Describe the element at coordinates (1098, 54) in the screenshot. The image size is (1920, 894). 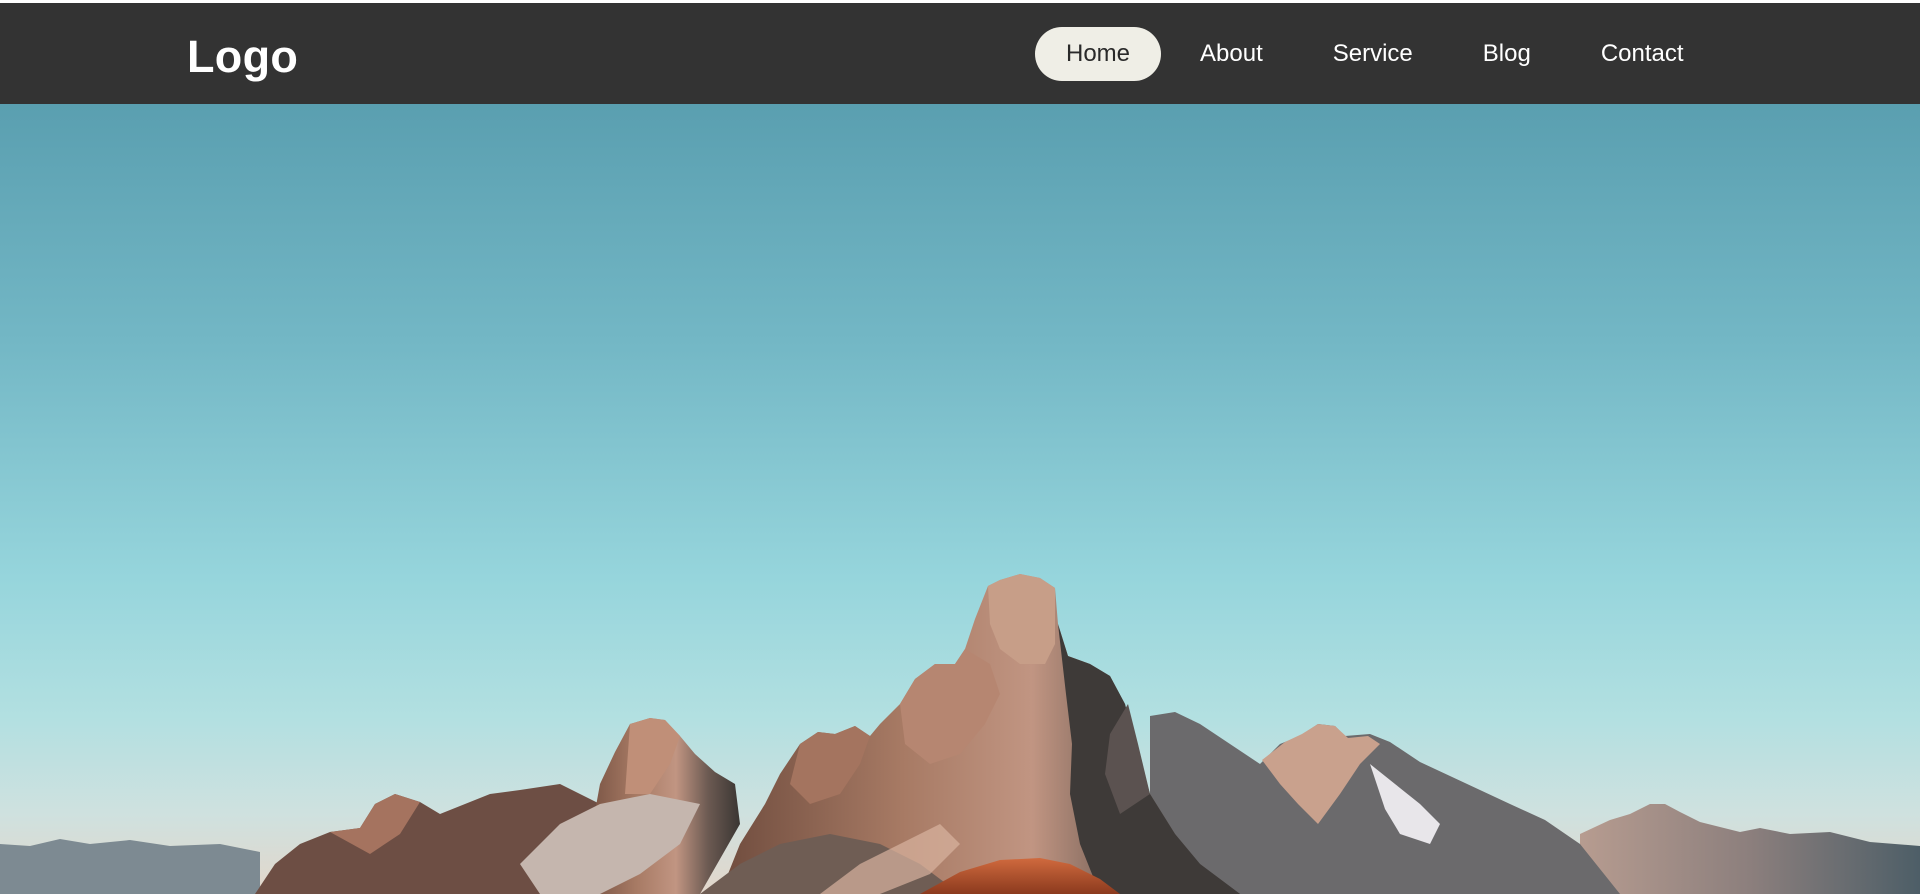
I see `nav-link-home: Home` at that location.